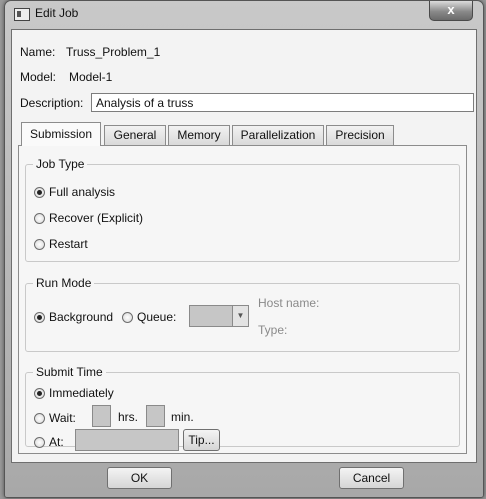  What do you see at coordinates (52, 103) in the screenshot?
I see `description-label: Description:` at bounding box center [52, 103].